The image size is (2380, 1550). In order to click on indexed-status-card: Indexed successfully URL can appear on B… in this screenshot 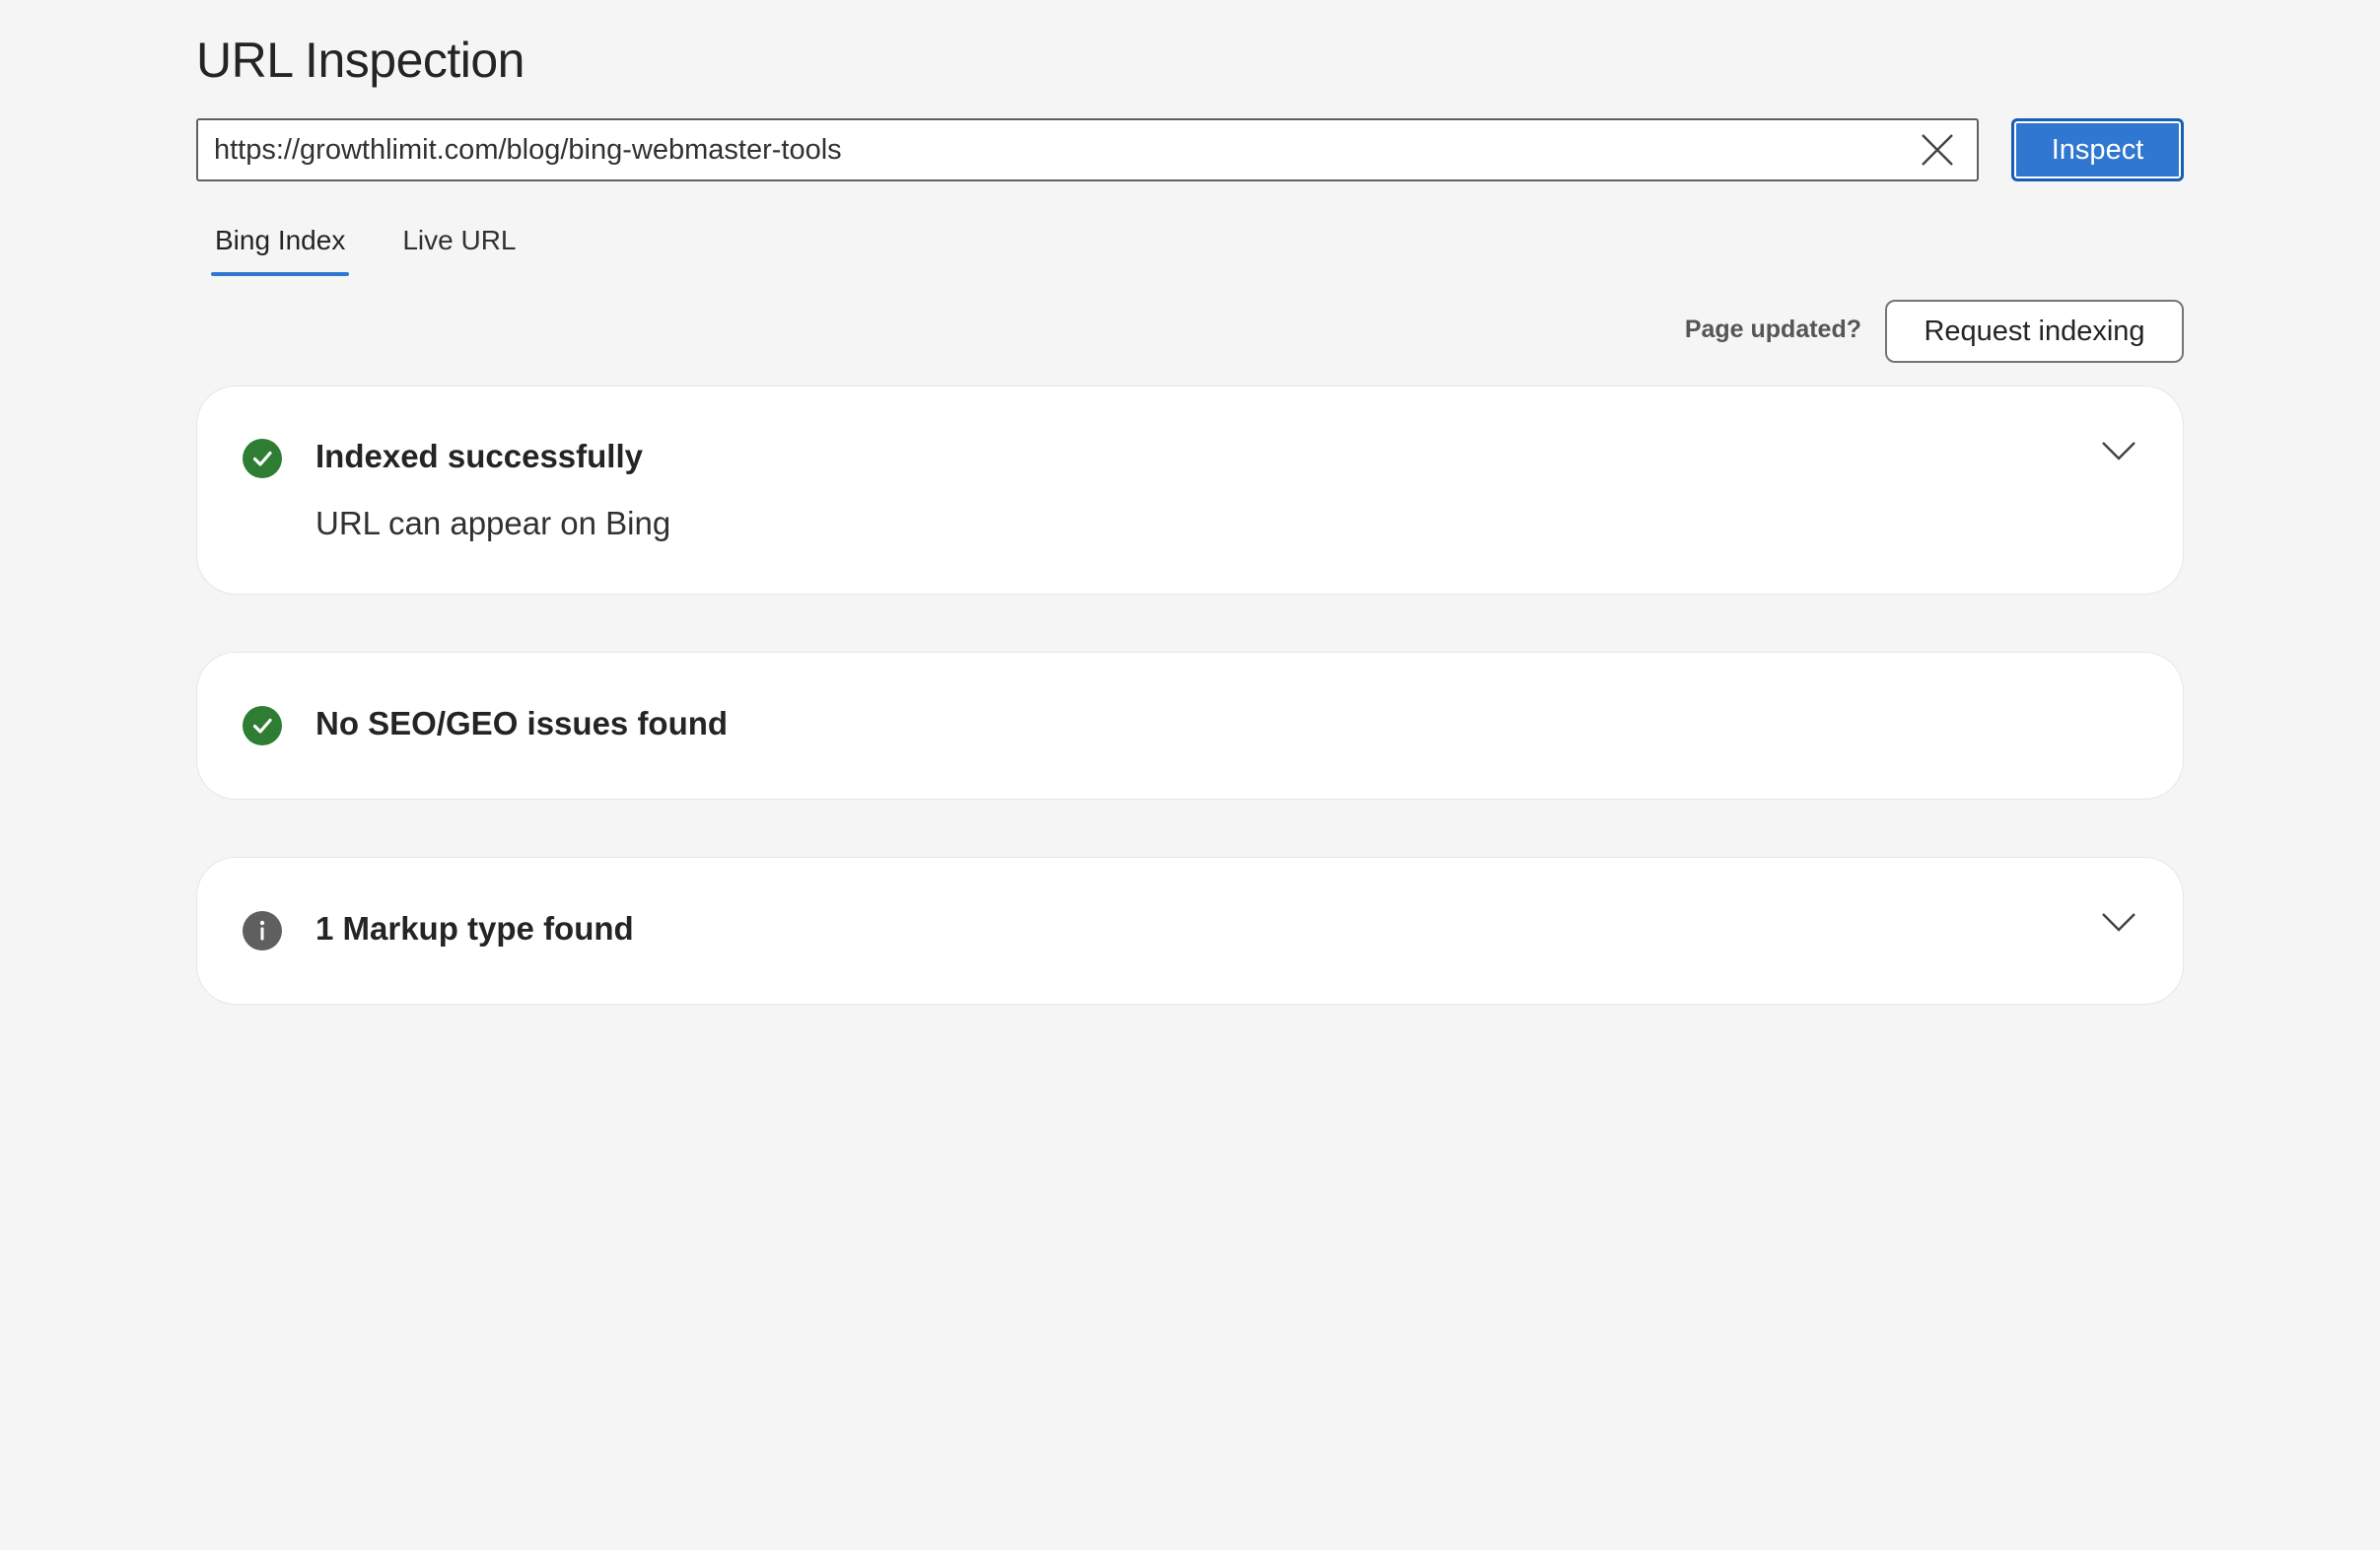, I will do `click(1190, 490)`.